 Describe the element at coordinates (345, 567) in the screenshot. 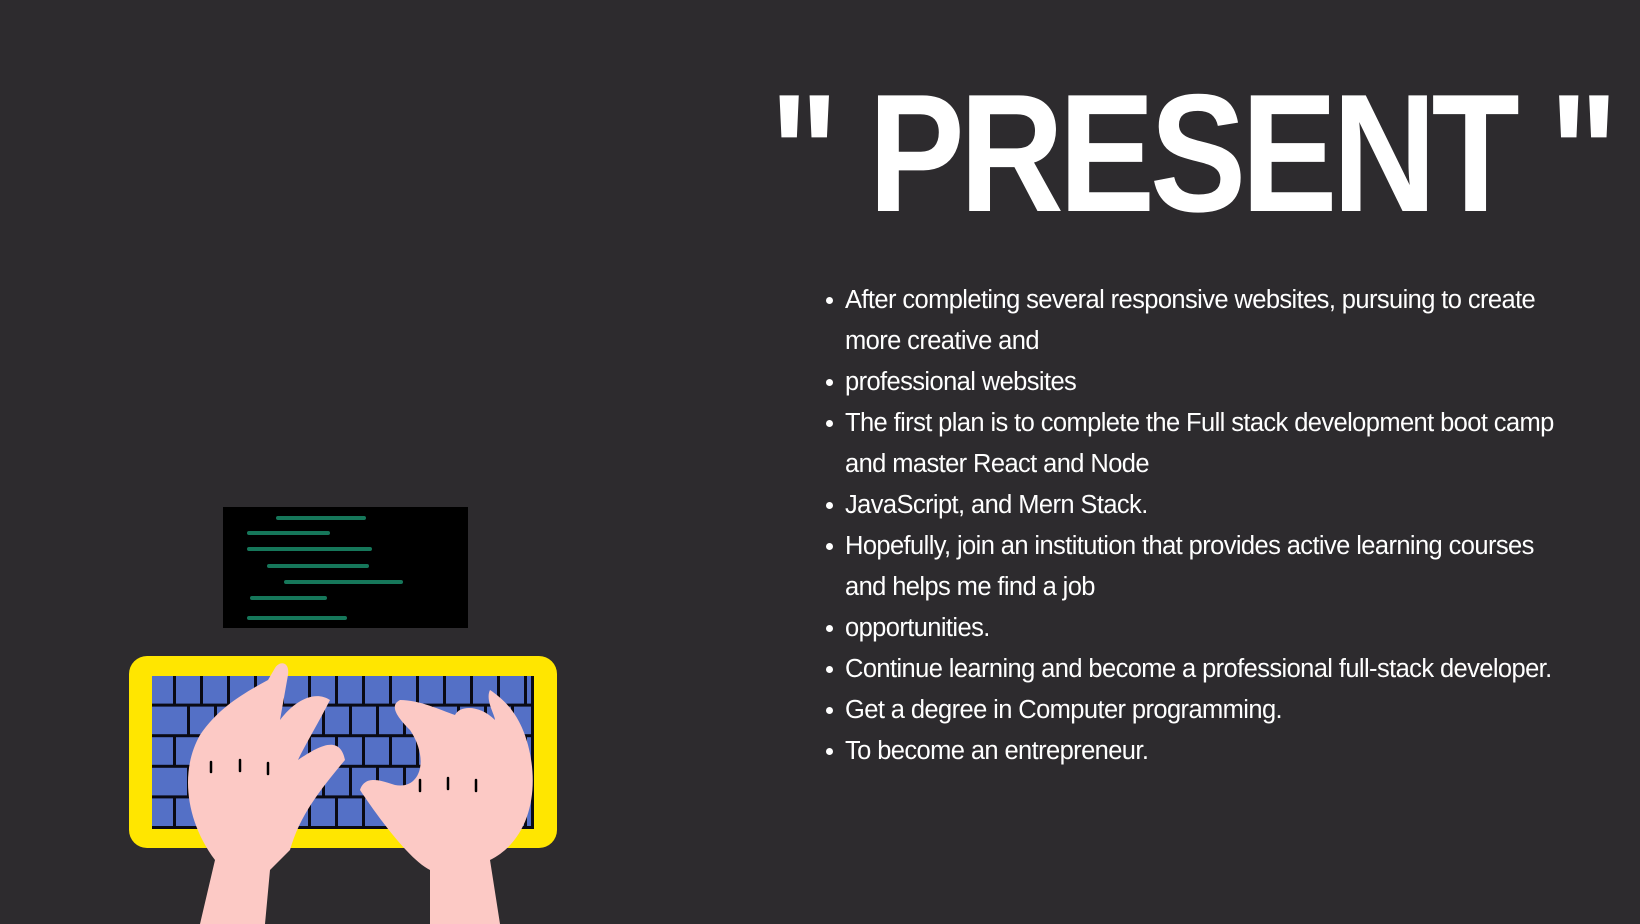

I see `code-screen-icon` at that location.